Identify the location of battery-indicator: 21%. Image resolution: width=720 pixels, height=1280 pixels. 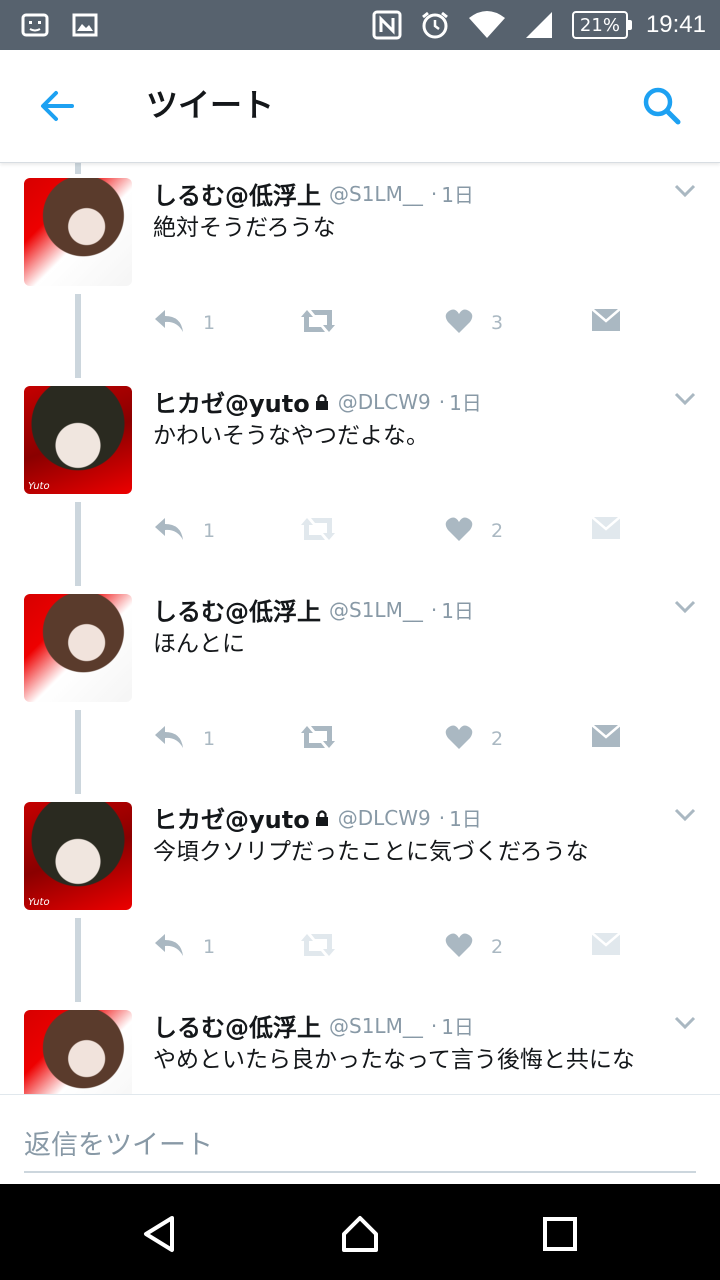
(601, 25).